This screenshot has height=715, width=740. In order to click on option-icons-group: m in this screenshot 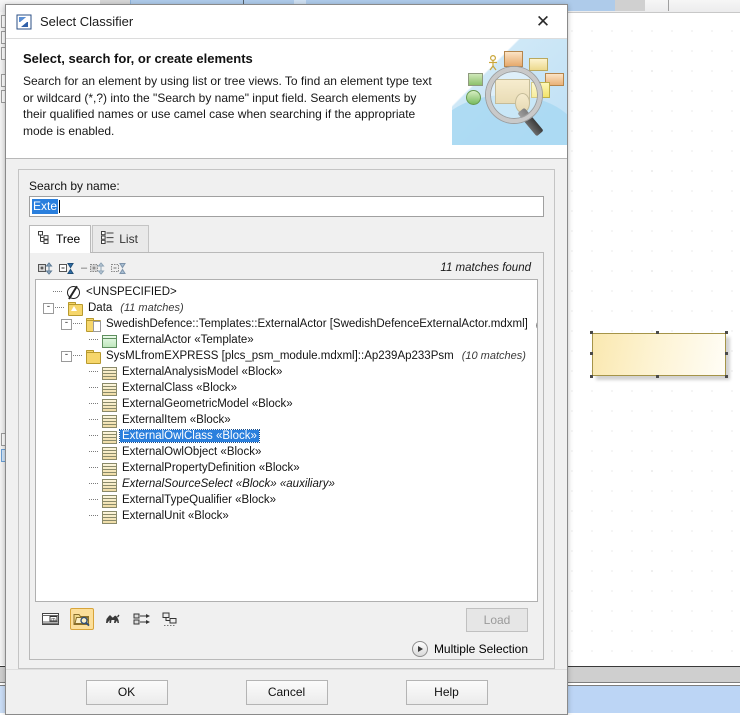, I will do `click(111, 619)`.